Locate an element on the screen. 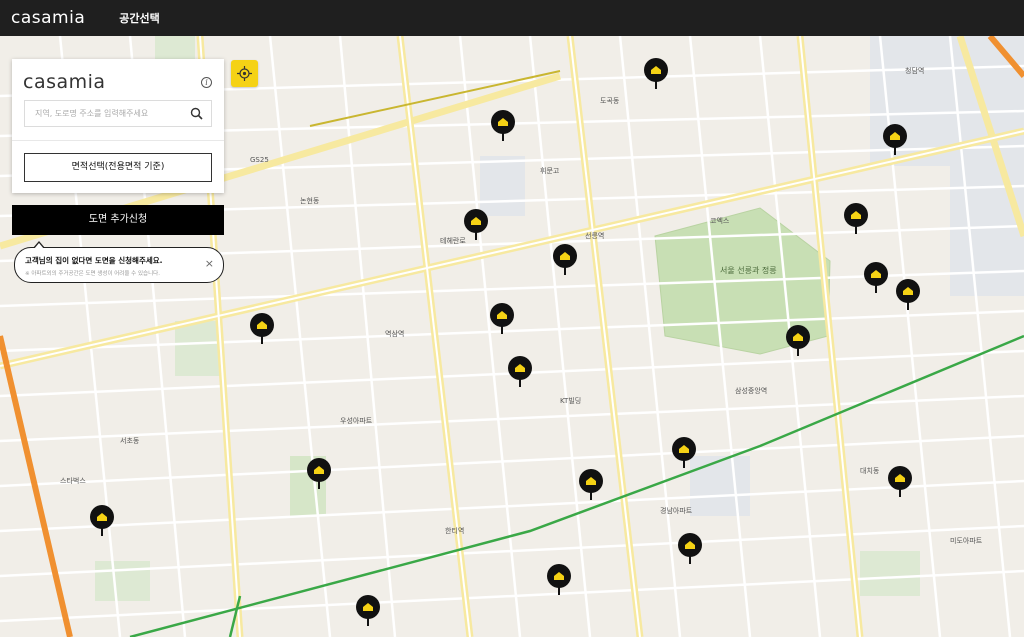  nav-space-select: 공간선택 is located at coordinates (139, 18).